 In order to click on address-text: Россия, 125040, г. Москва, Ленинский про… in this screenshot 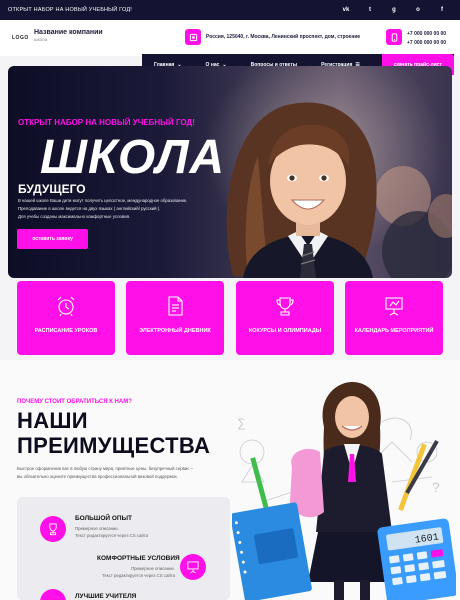, I will do `click(283, 37)`.